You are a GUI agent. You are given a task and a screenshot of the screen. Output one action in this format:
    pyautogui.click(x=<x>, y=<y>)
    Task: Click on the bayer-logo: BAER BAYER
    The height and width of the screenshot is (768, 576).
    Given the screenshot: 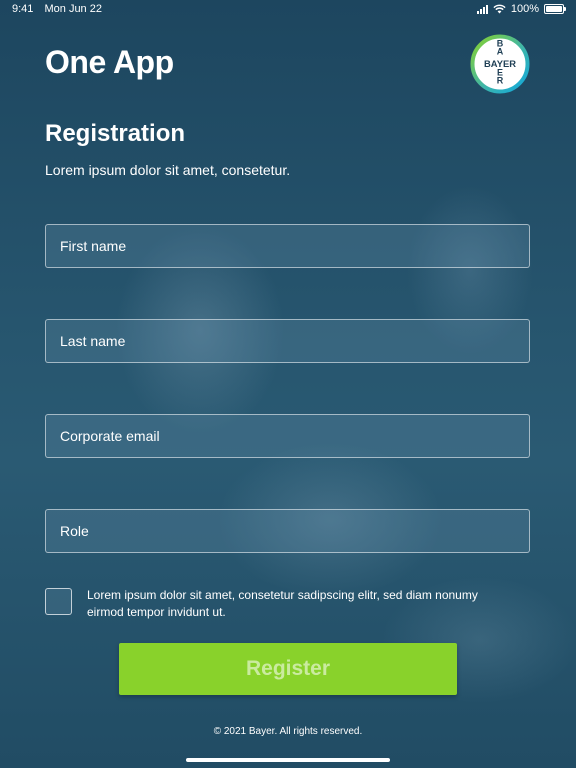 What is the action you would take?
    pyautogui.click(x=500, y=64)
    